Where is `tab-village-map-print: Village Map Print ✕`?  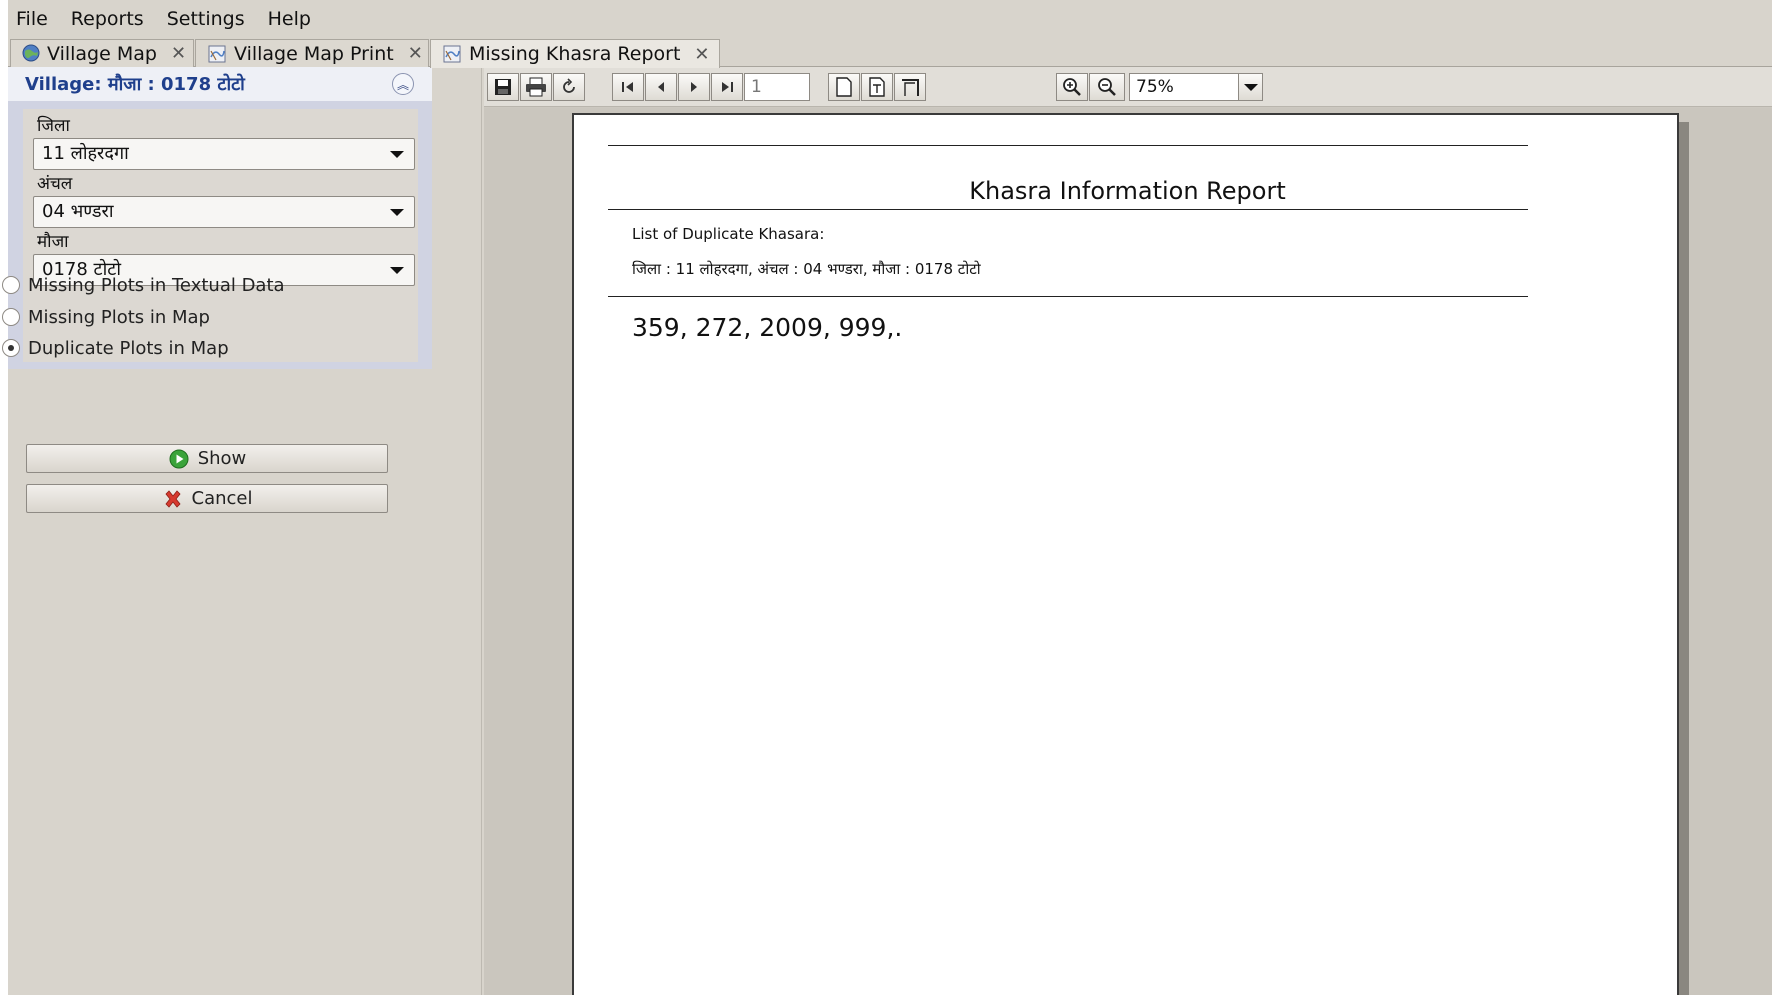 tab-village-map-print: Village Map Print ✕ is located at coordinates (312, 53).